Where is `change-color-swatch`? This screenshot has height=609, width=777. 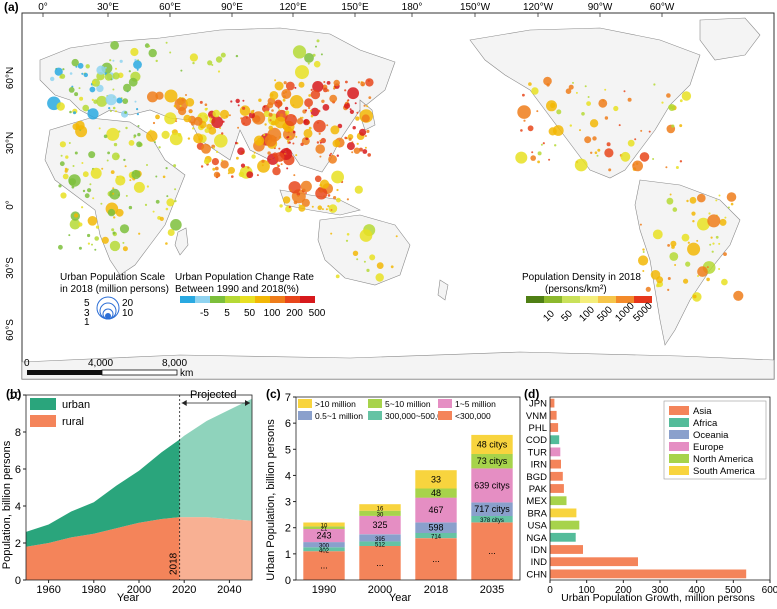 change-color-swatch is located at coordinates (217, 299).